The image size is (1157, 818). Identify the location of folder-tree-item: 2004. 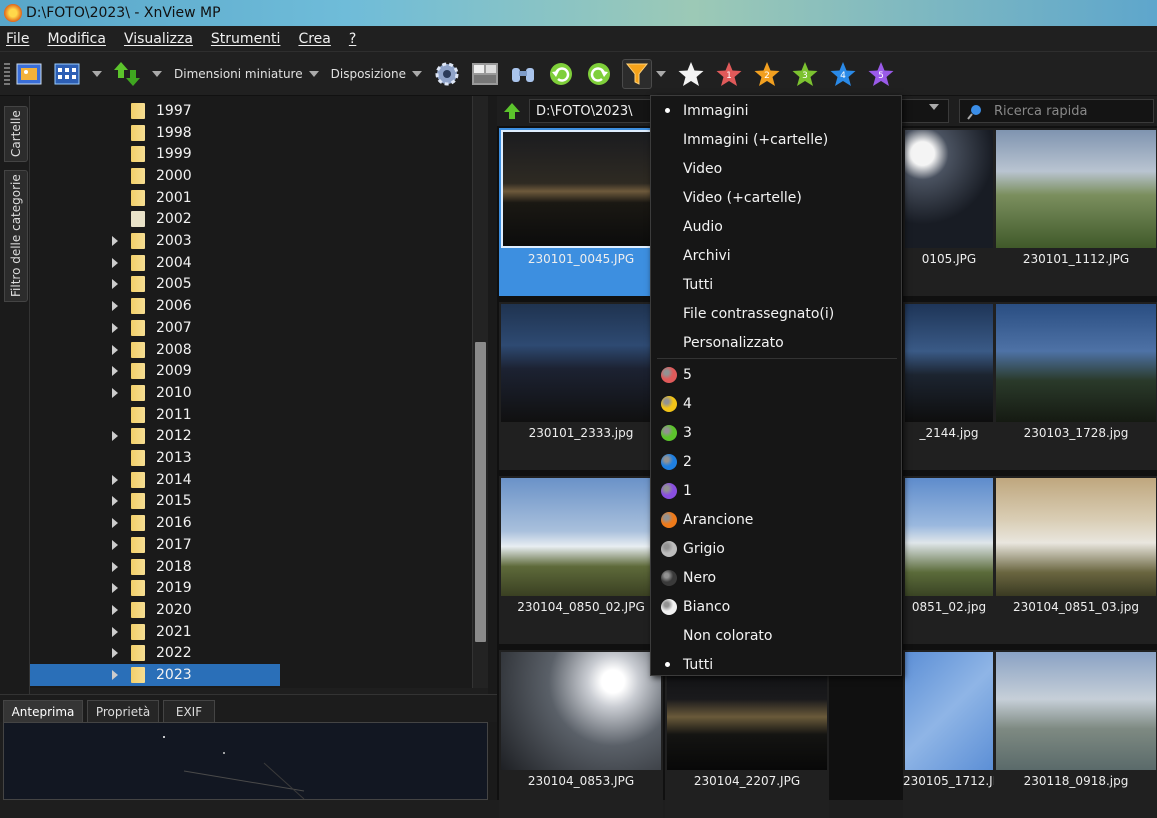
(251, 263).